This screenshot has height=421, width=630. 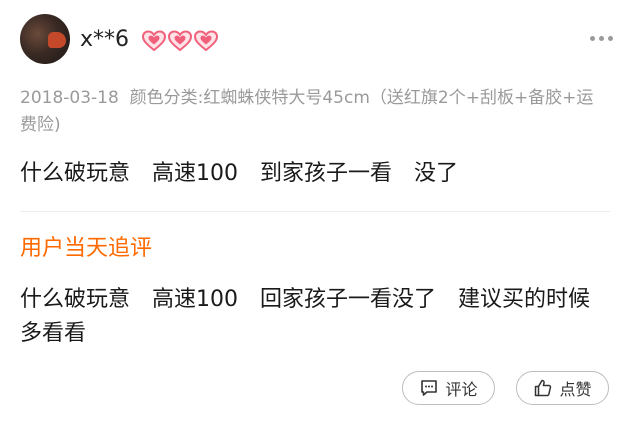 What do you see at coordinates (239, 173) in the screenshot?
I see `review-text: 什么破玩意 高速100 到家孩子一看 没了` at bounding box center [239, 173].